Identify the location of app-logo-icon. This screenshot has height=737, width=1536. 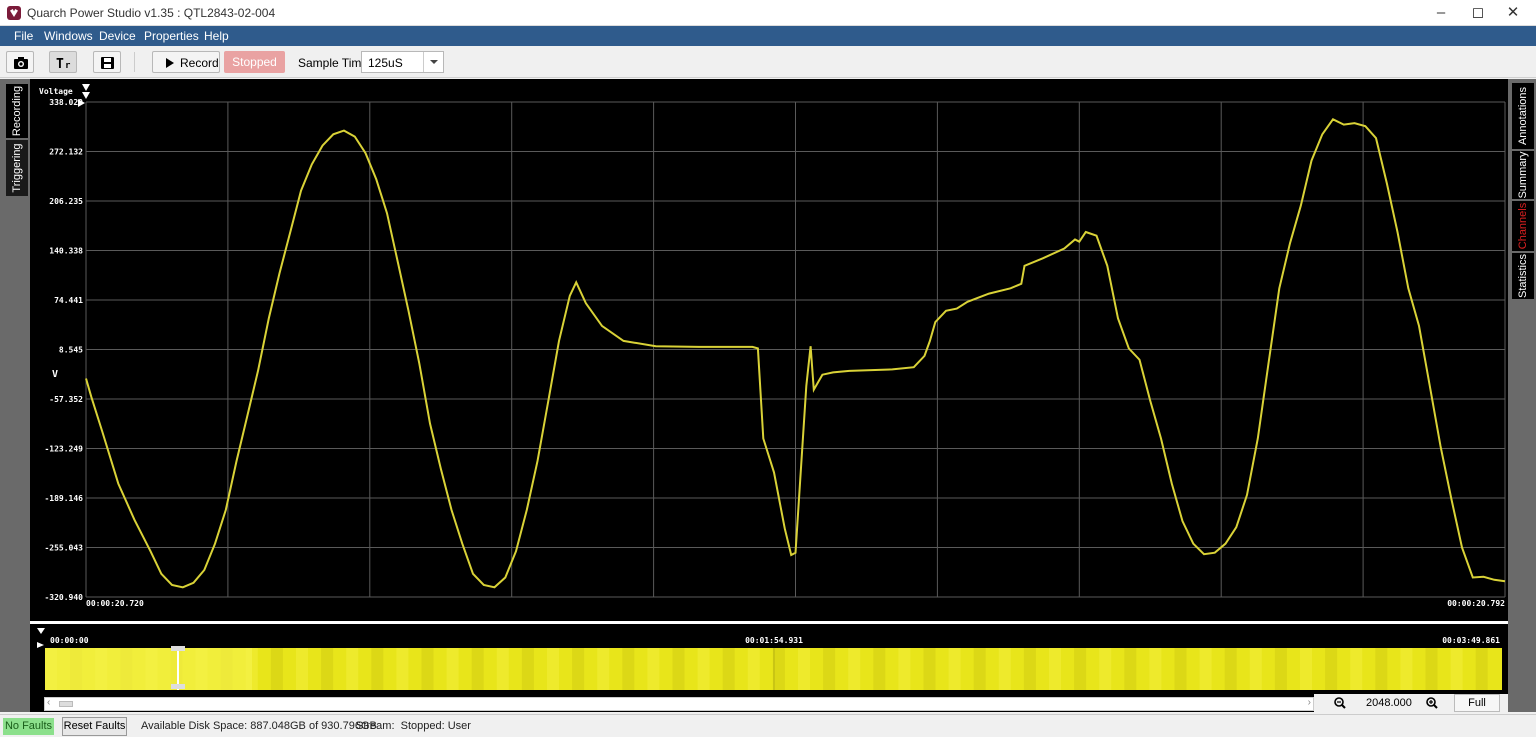
(14, 13).